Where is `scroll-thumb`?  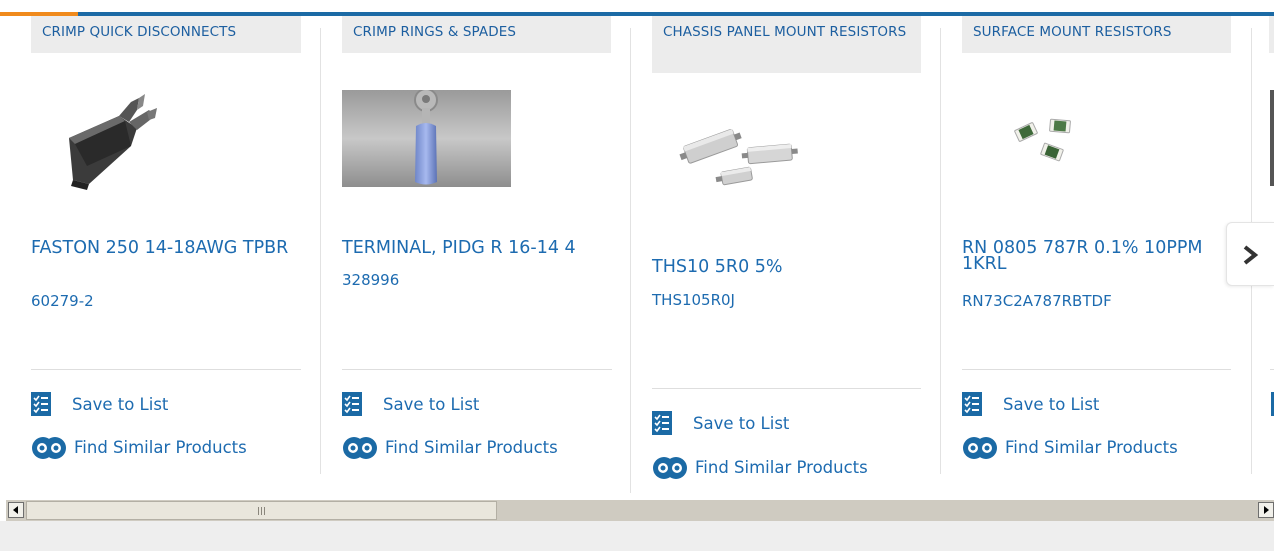
scroll-thumb is located at coordinates (261, 510).